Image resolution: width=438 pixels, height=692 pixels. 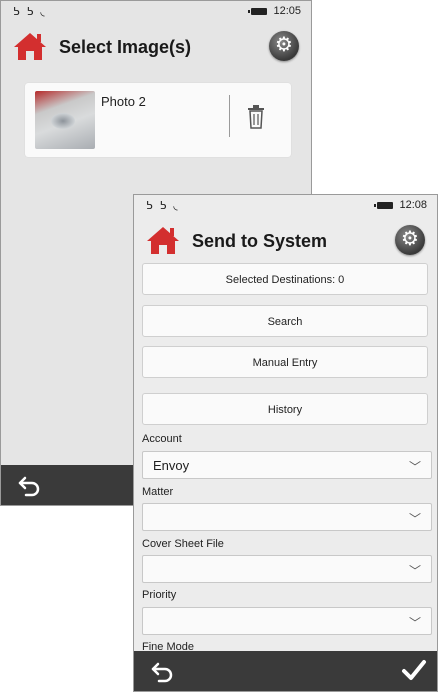 What do you see at coordinates (260, 241) in the screenshot?
I see `page-title: Send to System` at bounding box center [260, 241].